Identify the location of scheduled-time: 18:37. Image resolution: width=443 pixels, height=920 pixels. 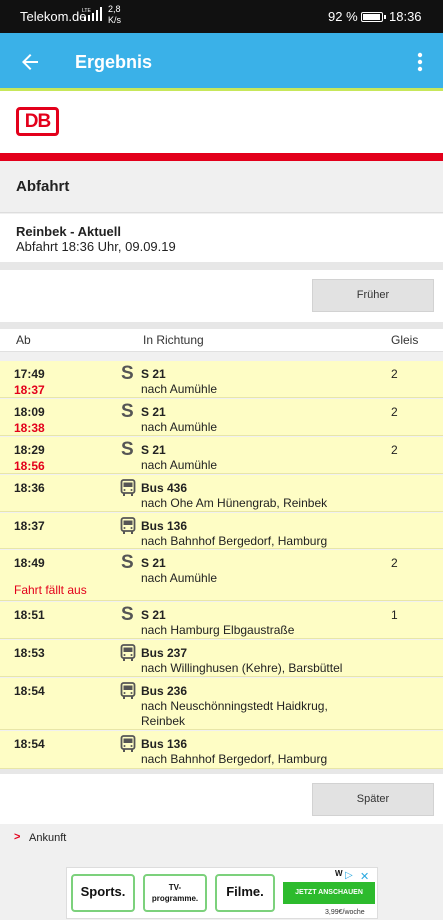
(29, 526).